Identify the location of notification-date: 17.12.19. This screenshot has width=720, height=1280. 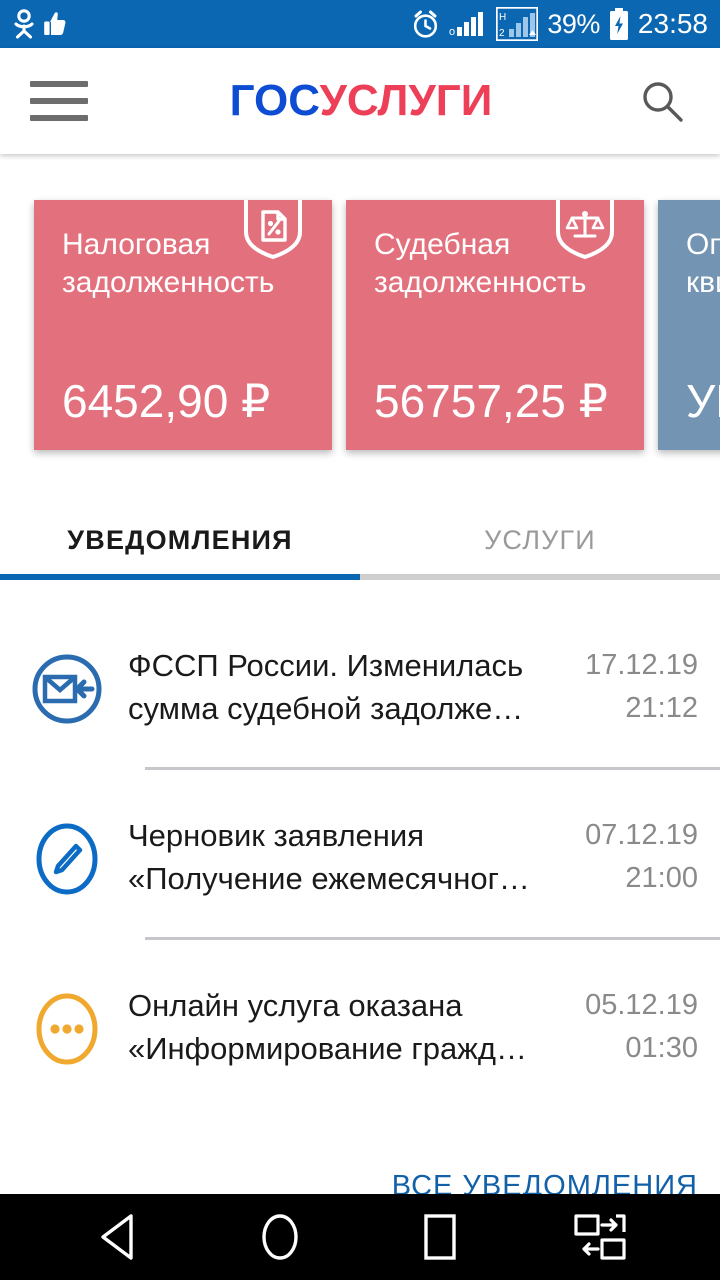
(641, 665).